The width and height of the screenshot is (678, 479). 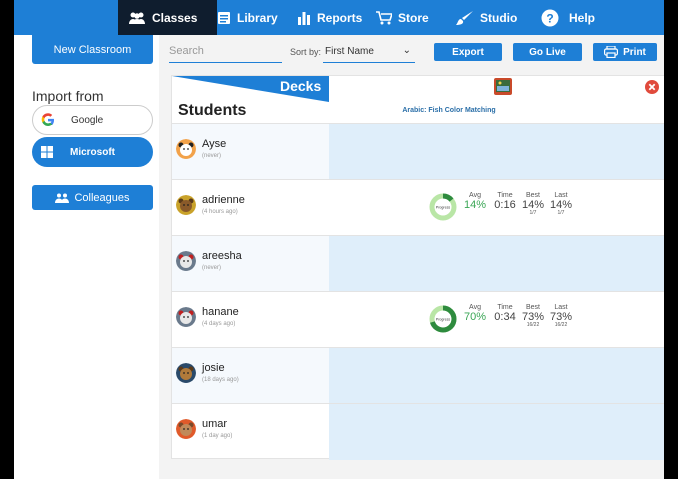 I want to click on google-icon, so click(x=48, y=120).